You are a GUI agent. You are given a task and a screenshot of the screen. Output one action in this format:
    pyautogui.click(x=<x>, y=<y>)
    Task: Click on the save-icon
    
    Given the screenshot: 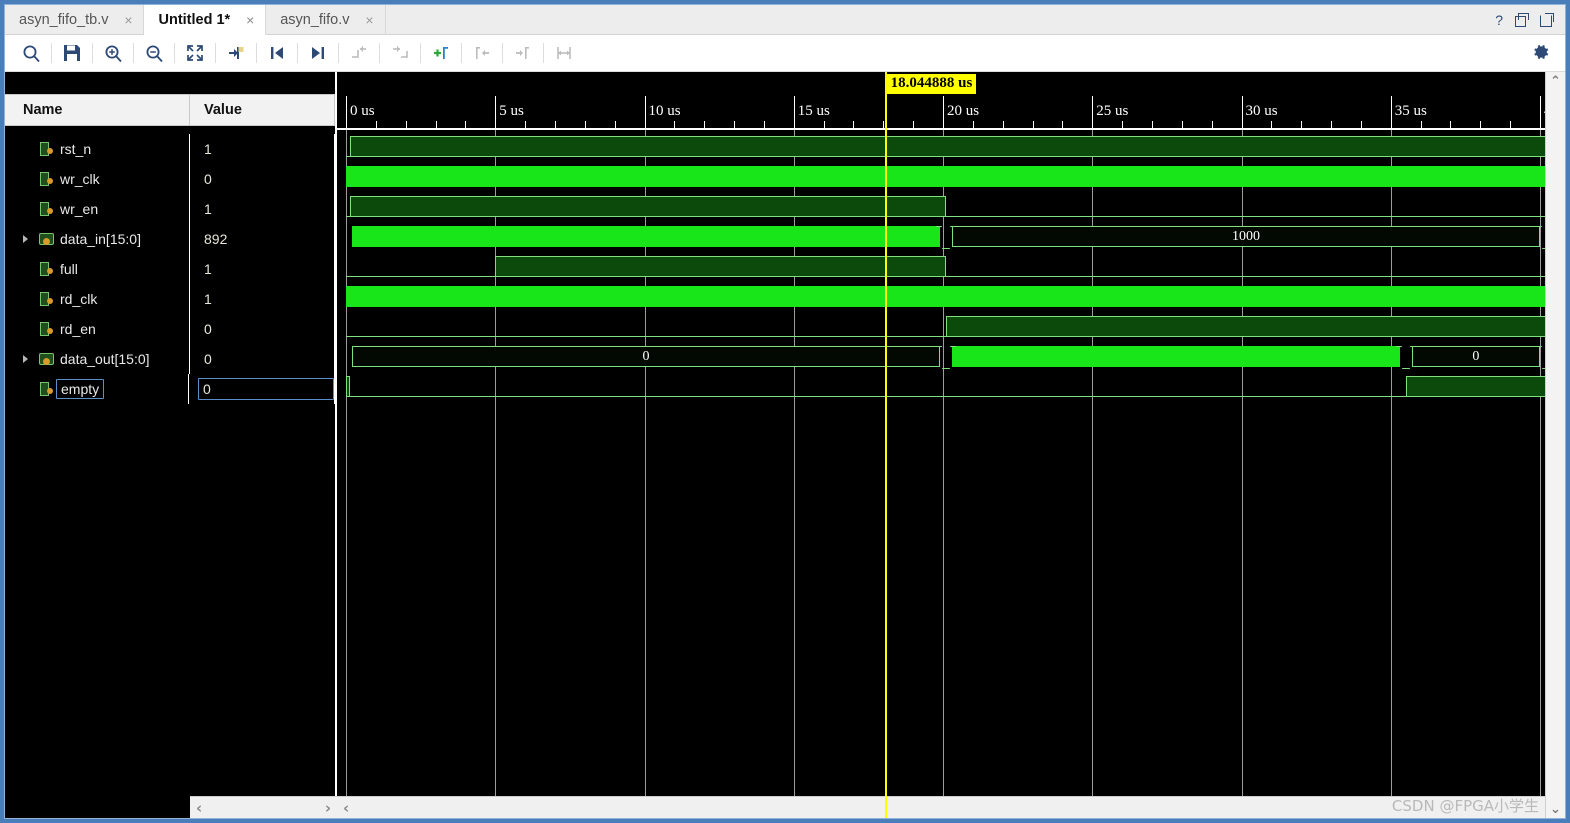 What is the action you would take?
    pyautogui.click(x=72, y=53)
    